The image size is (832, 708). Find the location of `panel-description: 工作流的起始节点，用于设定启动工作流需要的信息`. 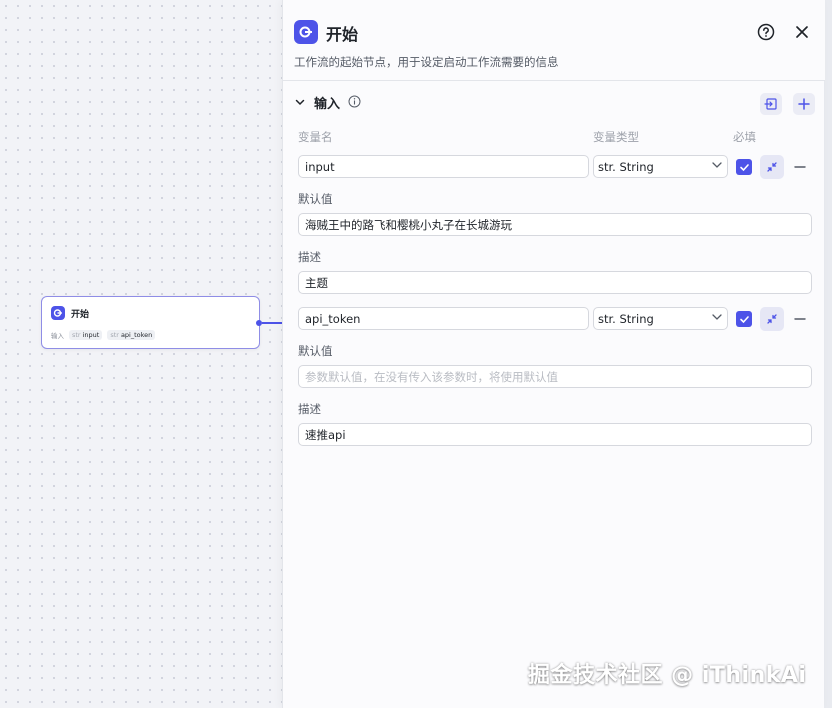

panel-description: 工作流的起始节点，用于设定启动工作流需要的信息 is located at coordinates (426, 62).